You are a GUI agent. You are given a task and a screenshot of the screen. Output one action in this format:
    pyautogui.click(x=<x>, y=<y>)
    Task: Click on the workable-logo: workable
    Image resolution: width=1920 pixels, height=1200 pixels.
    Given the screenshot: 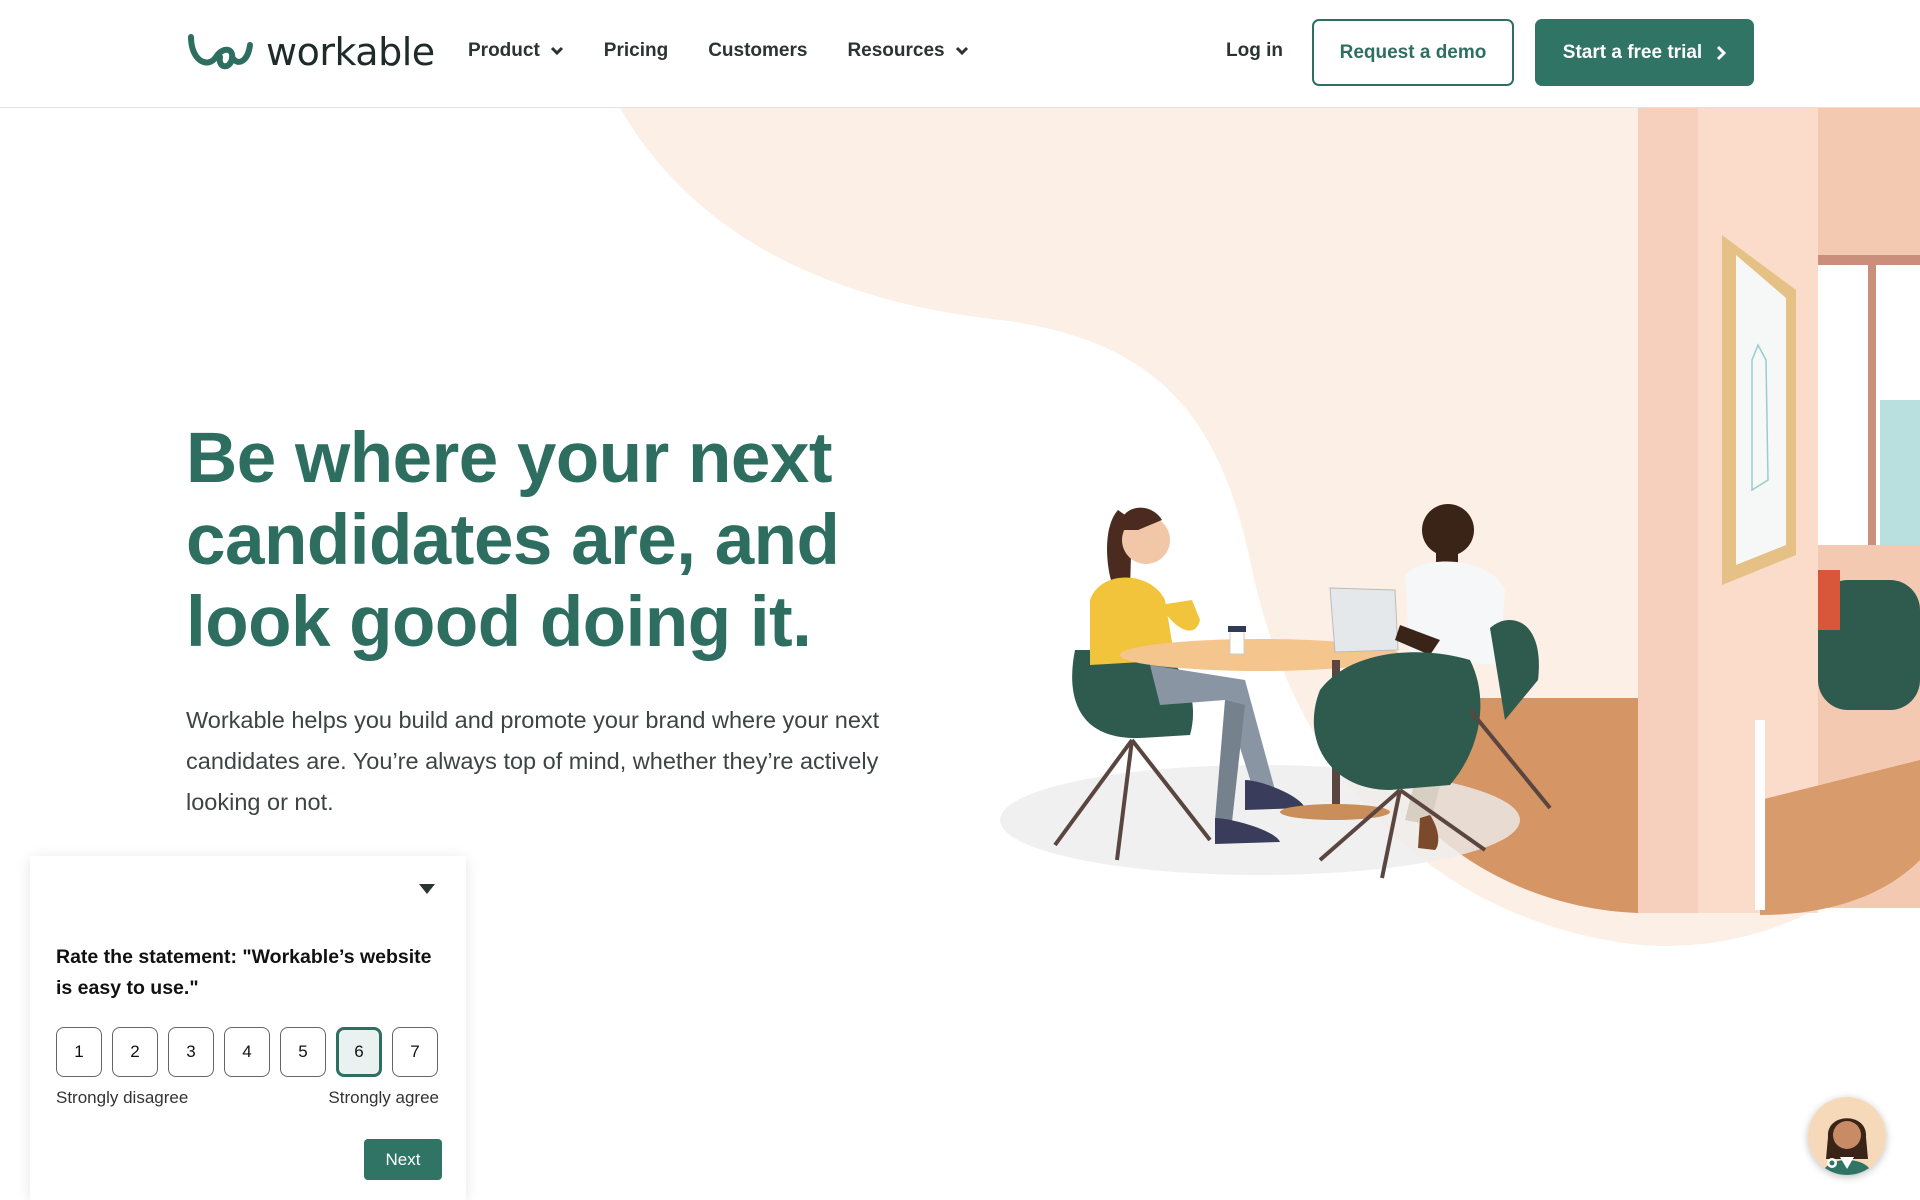 What is the action you would take?
    pyautogui.click(x=310, y=52)
    